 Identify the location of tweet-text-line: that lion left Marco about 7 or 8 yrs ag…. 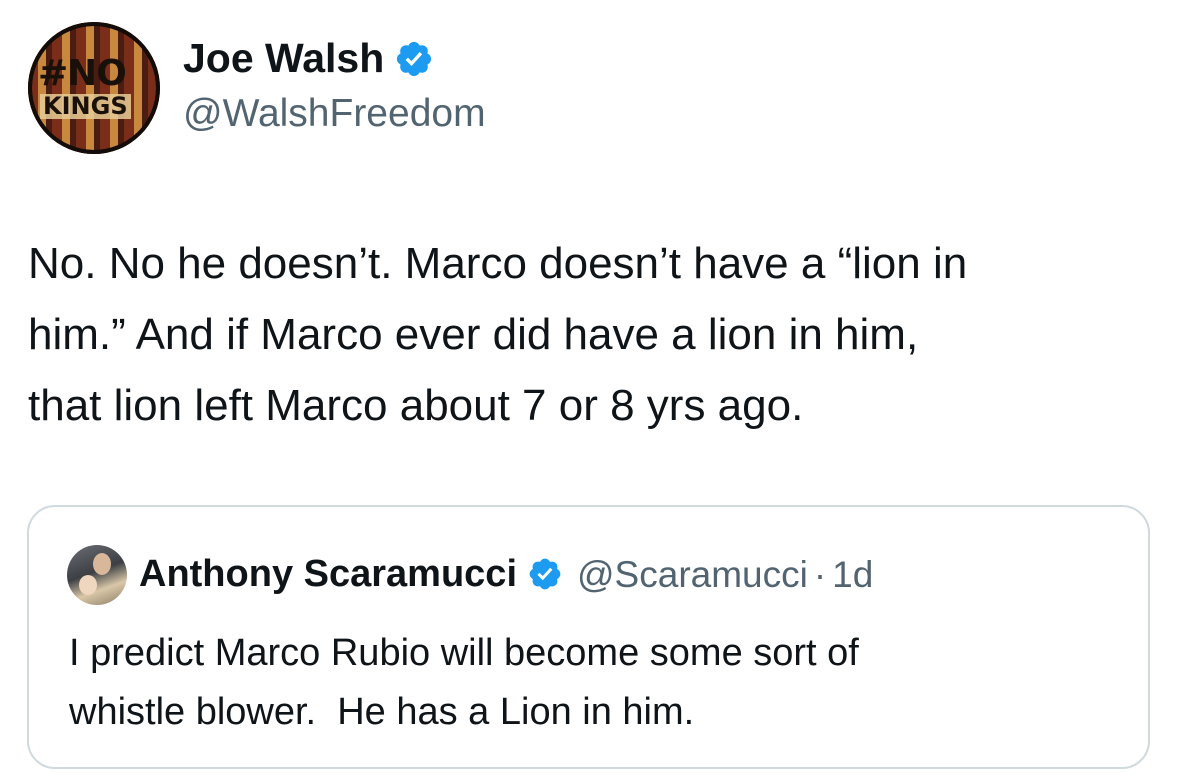
(416, 405).